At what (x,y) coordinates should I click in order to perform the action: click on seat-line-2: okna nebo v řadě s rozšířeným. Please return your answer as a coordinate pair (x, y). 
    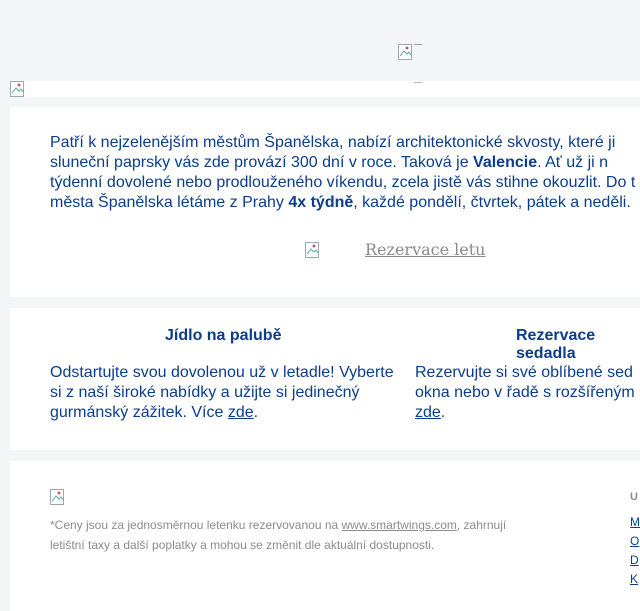
    Looking at the image, I should click on (525, 392).